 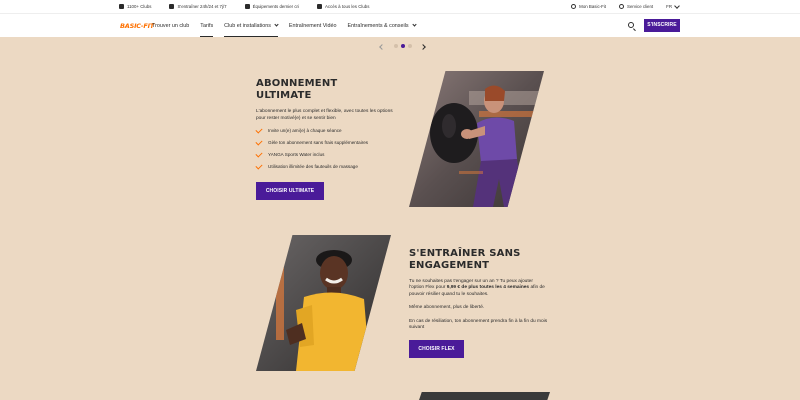 I want to click on customer-service-link: Service client, so click(x=636, y=6).